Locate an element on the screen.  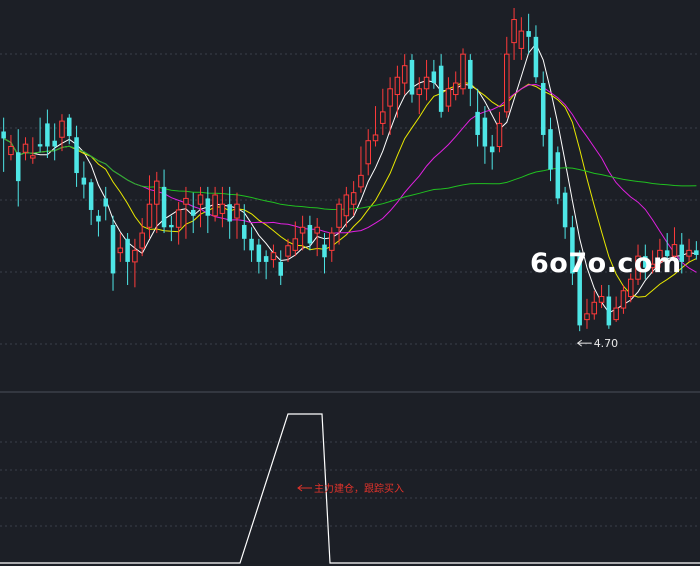
signal-label: 主力建仓，跟踪买入 is located at coordinates (359, 488).